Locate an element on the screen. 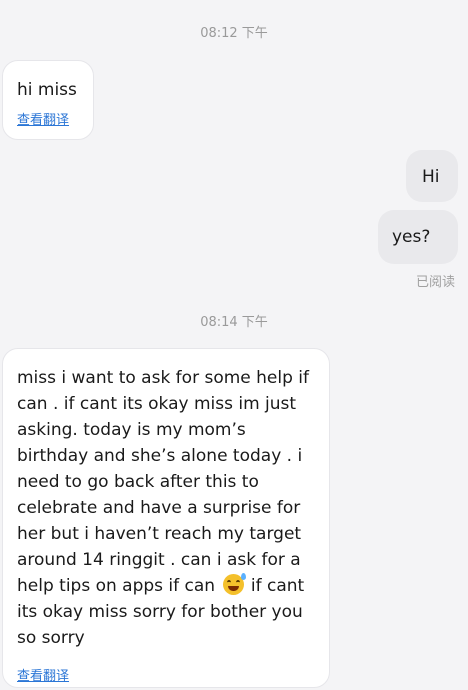  outgoing-message-2: yes? is located at coordinates (418, 237).